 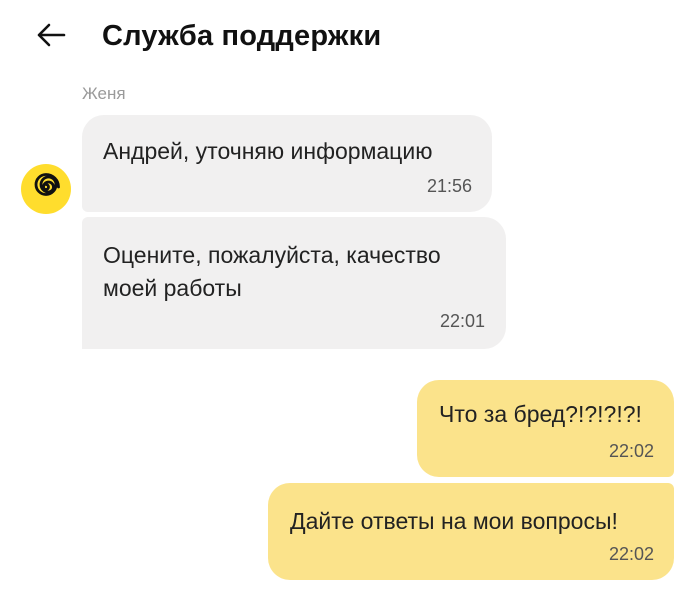 I want to click on message-time: 22:01, so click(x=462, y=321).